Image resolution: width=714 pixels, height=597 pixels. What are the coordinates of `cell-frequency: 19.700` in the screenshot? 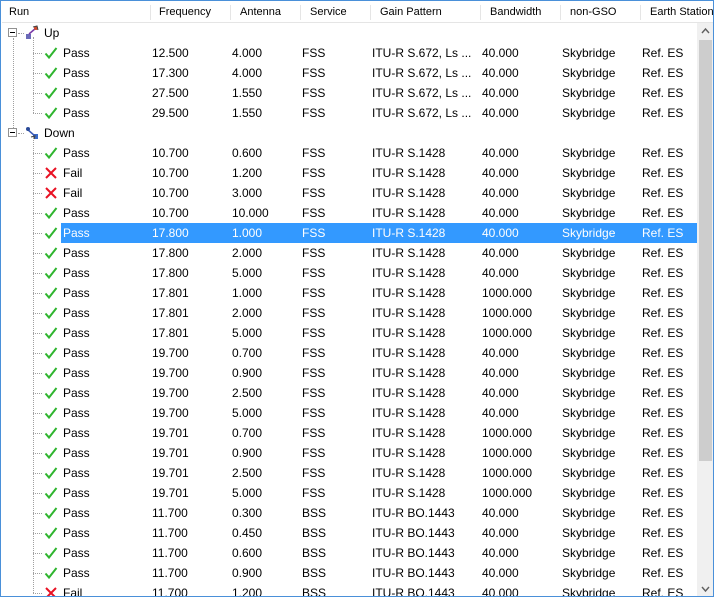 It's located at (170, 393).